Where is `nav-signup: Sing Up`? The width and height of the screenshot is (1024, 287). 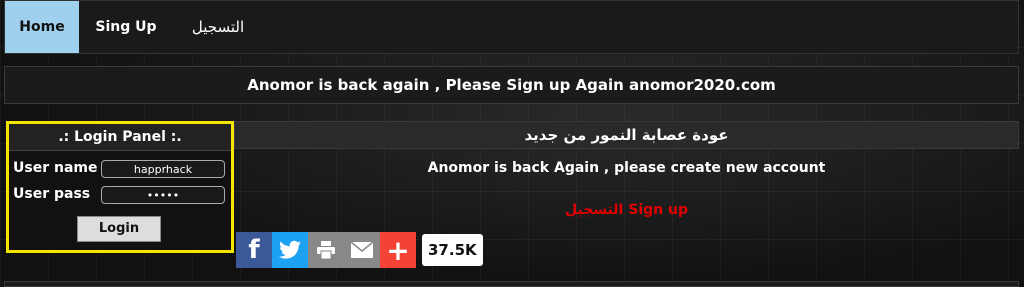 nav-signup: Sing Up is located at coordinates (126, 27).